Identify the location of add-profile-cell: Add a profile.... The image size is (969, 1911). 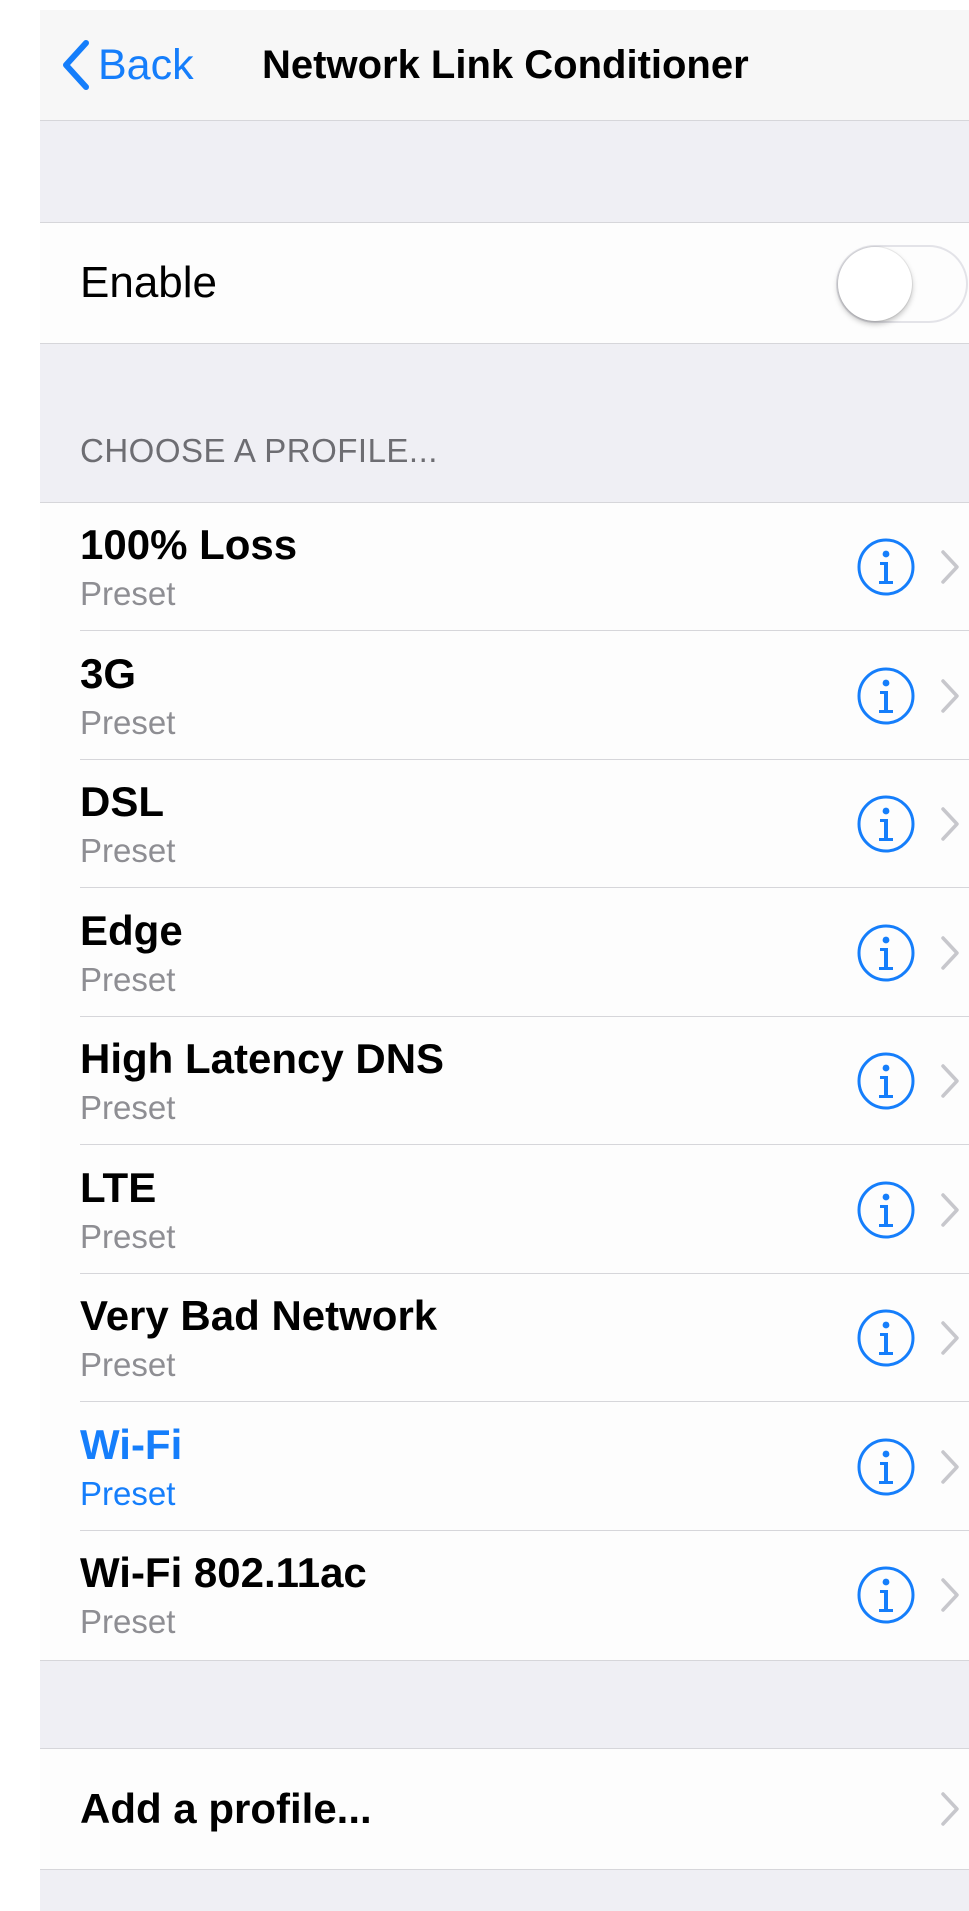
(504, 1809).